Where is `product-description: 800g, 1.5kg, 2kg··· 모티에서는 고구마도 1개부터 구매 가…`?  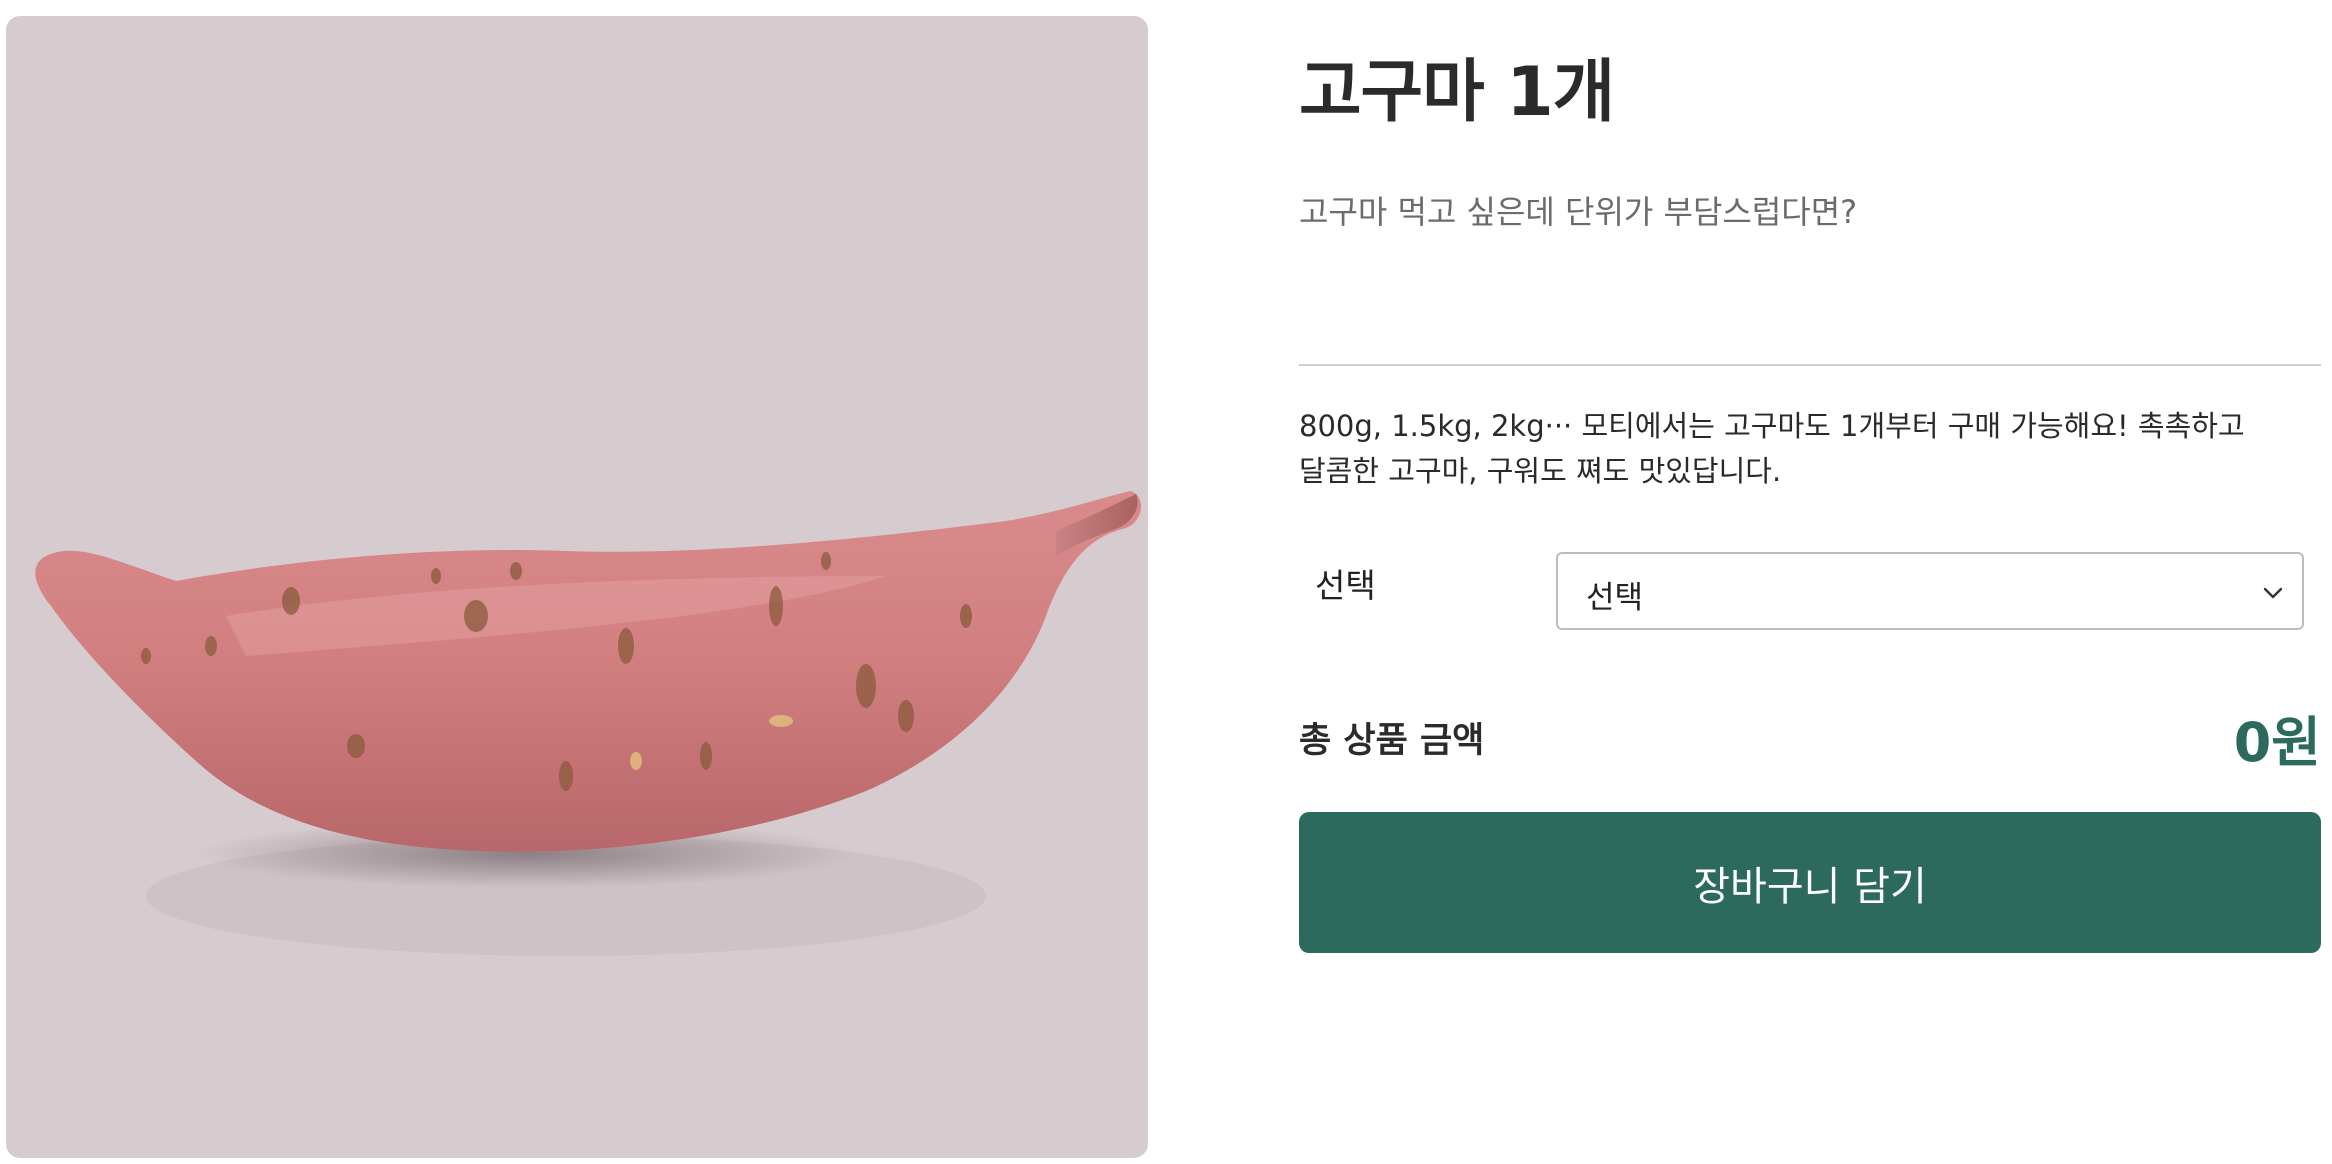 product-description: 800g, 1.5kg, 2kg··· 모티에서는 고구마도 1개부터 구매 가… is located at coordinates (1772, 448).